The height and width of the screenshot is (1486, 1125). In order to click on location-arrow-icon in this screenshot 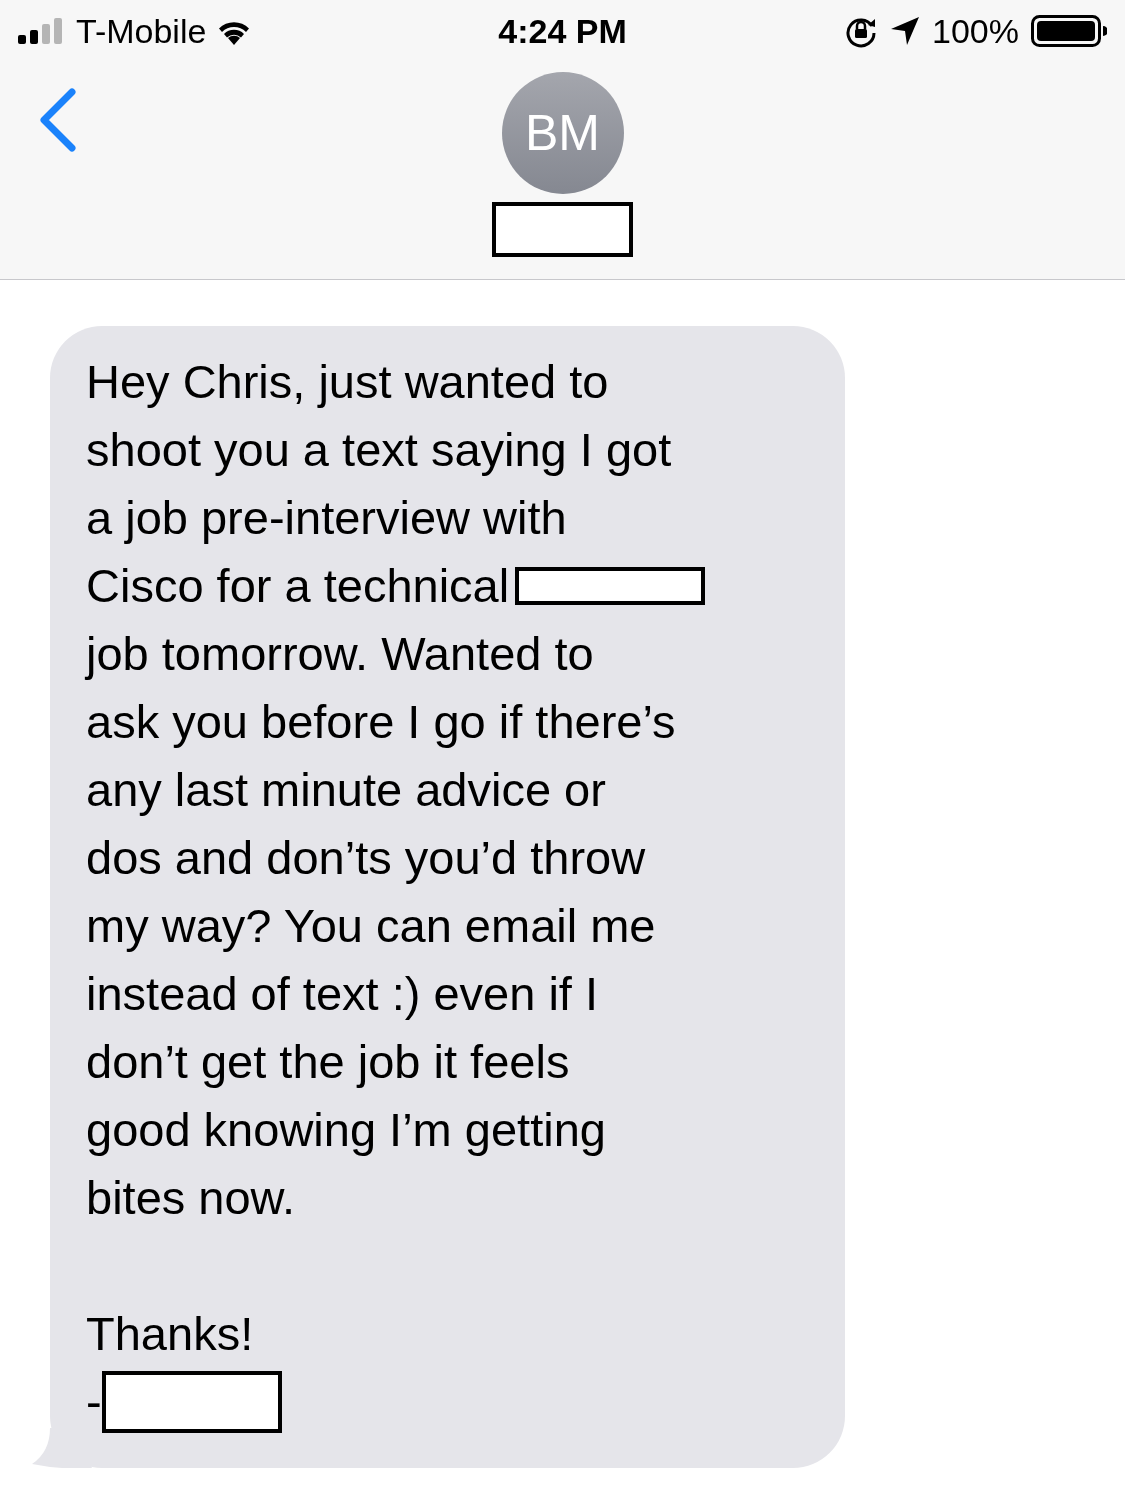, I will do `click(905, 31)`.